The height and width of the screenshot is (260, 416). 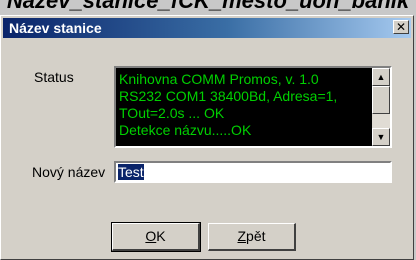 I want to click on ok-button: OK, so click(x=156, y=237).